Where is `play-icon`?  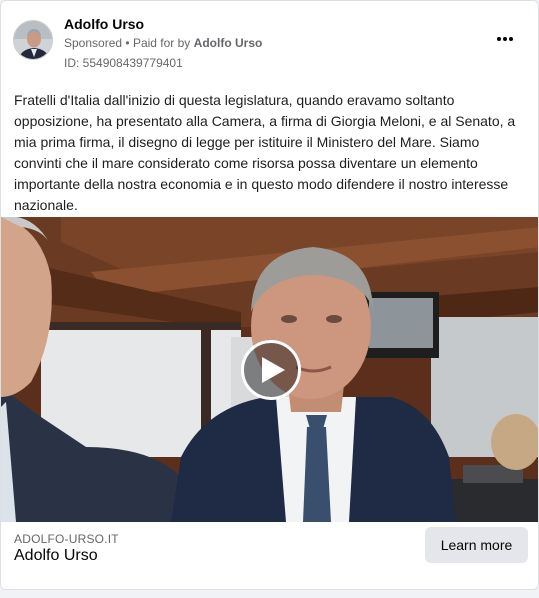
play-icon is located at coordinates (273, 370).